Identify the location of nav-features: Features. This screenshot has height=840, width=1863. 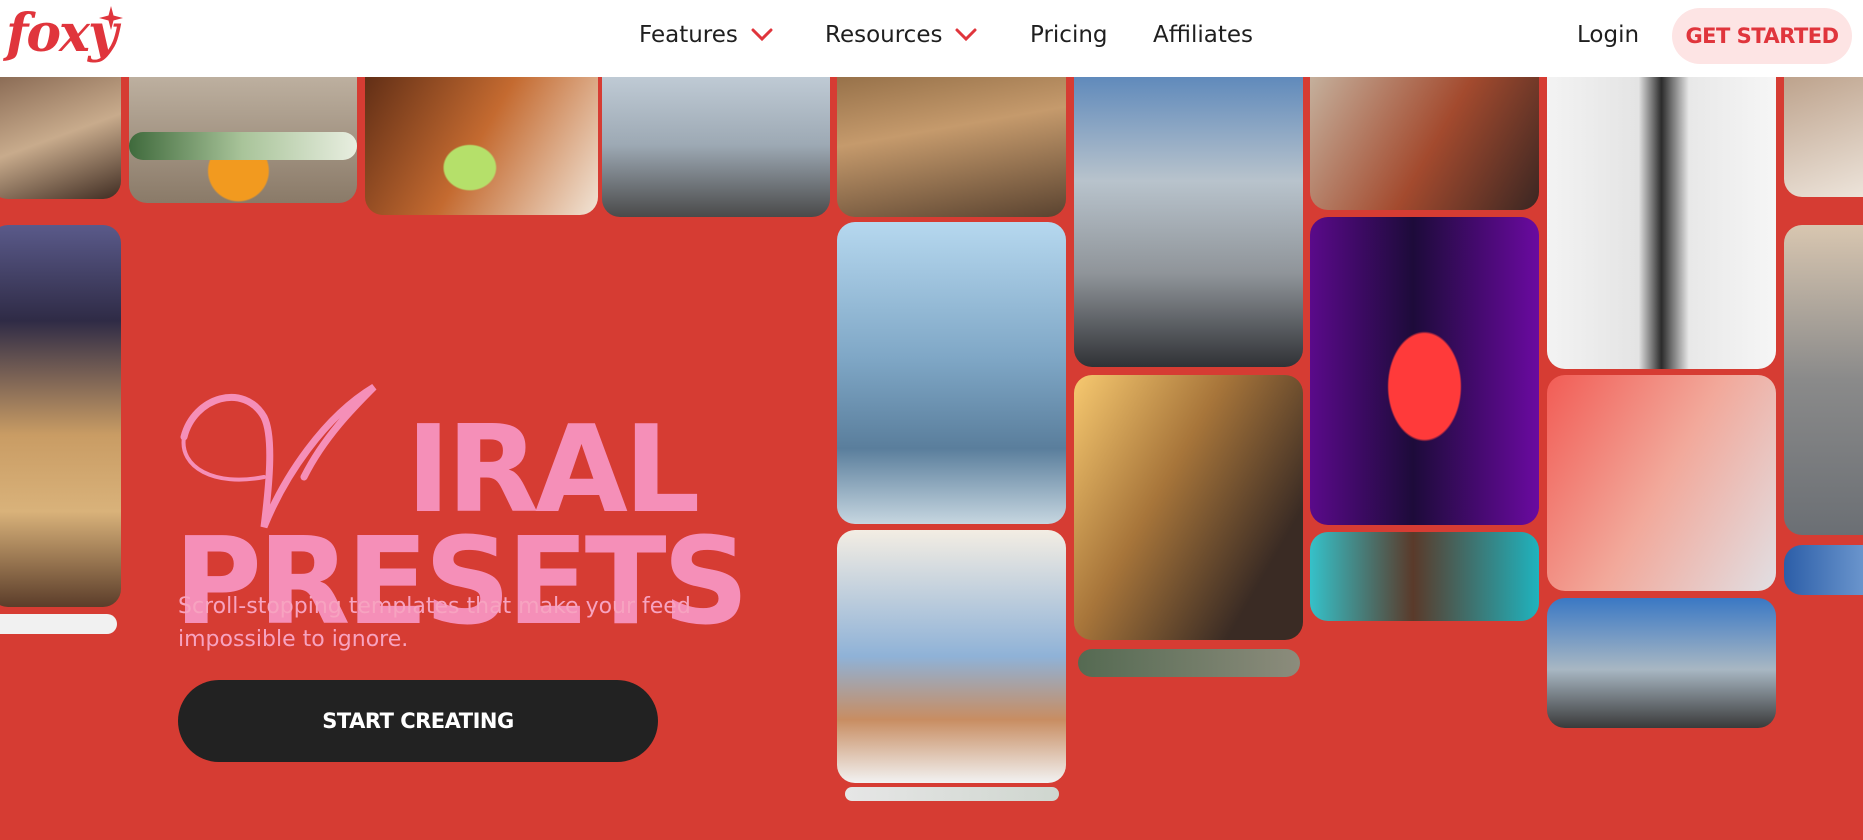
(706, 35).